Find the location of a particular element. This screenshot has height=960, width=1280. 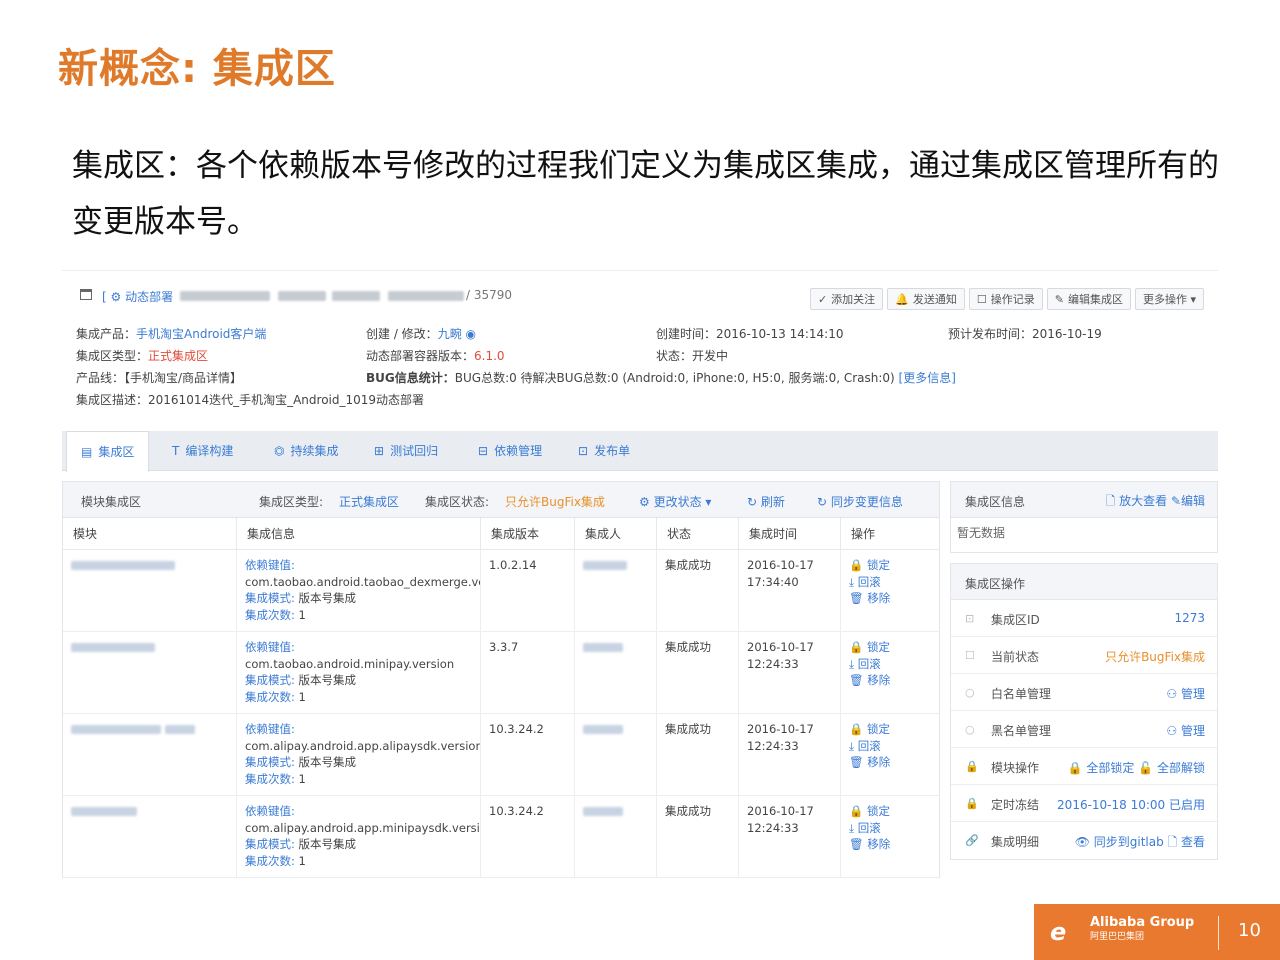

history-button: ☐ 操作记录 is located at coordinates (1005, 299).